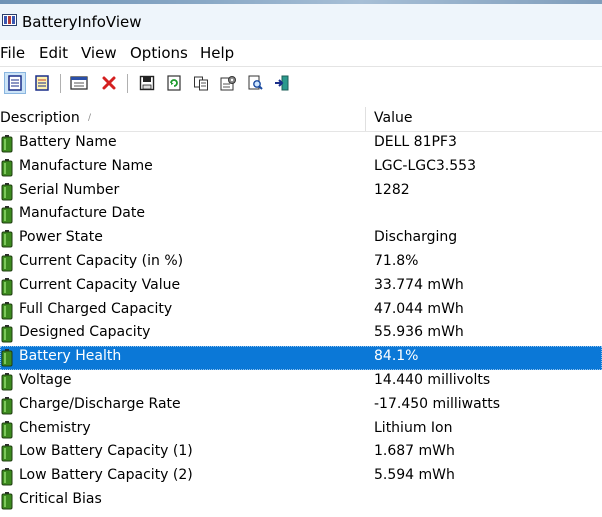 The height and width of the screenshot is (517, 602). What do you see at coordinates (86, 165) in the screenshot?
I see `row-description: Manufacture Name` at bounding box center [86, 165].